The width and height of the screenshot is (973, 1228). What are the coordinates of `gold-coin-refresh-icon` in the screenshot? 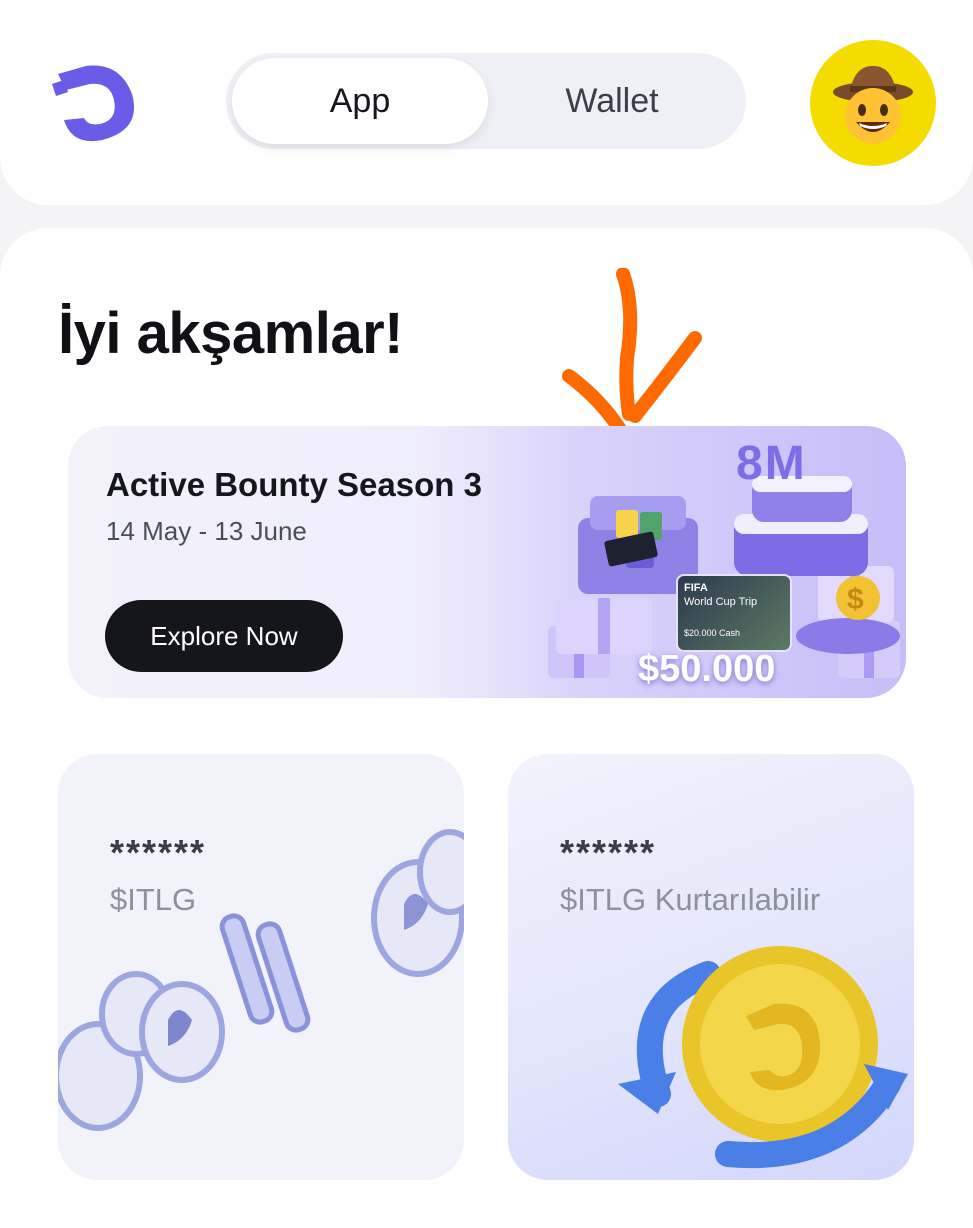 It's located at (763, 1057).